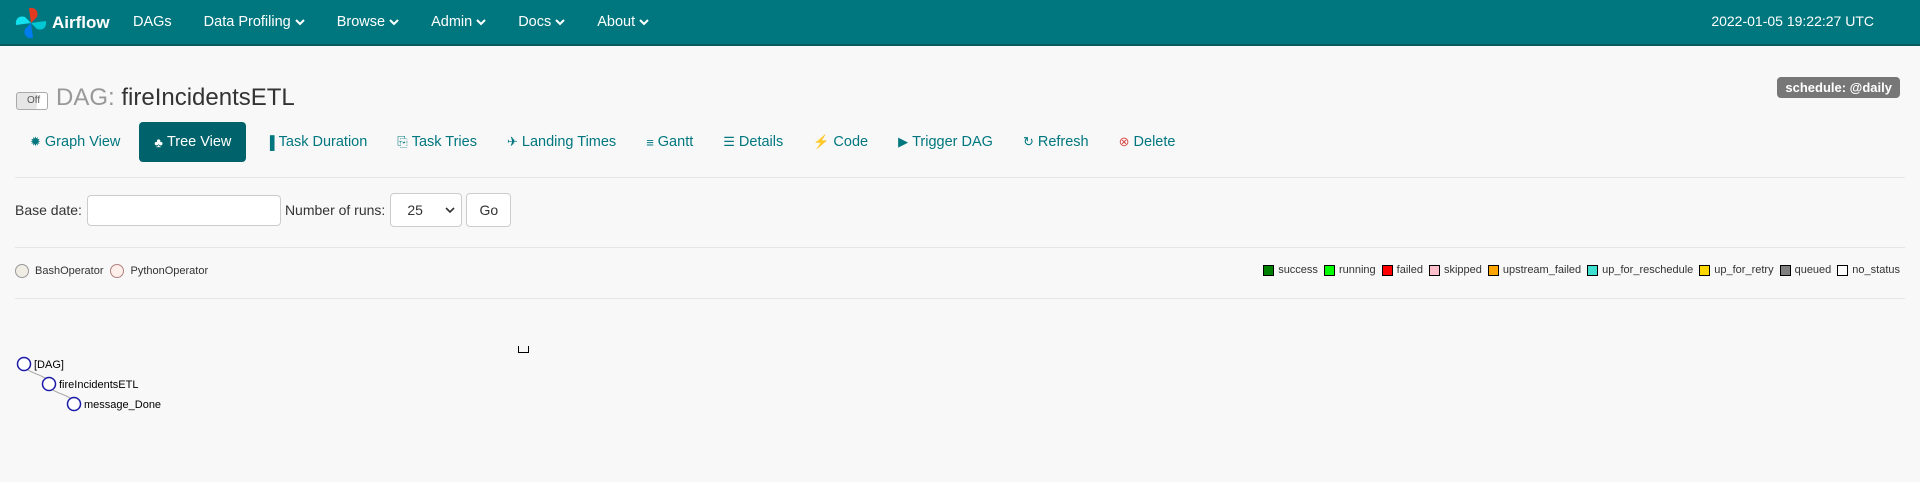 The image size is (1920, 482). I want to click on tab-code: ⚡ Code, so click(840, 142).